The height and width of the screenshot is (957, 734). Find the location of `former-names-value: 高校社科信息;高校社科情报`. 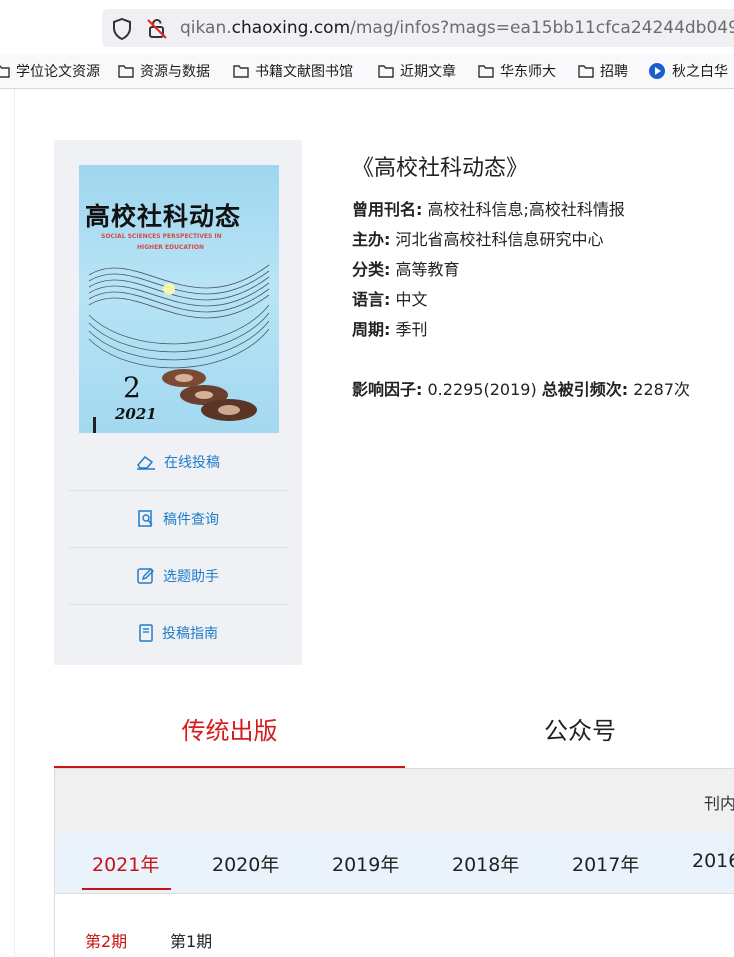

former-names-value: 高校社科信息;高校社科情报 is located at coordinates (526, 209).